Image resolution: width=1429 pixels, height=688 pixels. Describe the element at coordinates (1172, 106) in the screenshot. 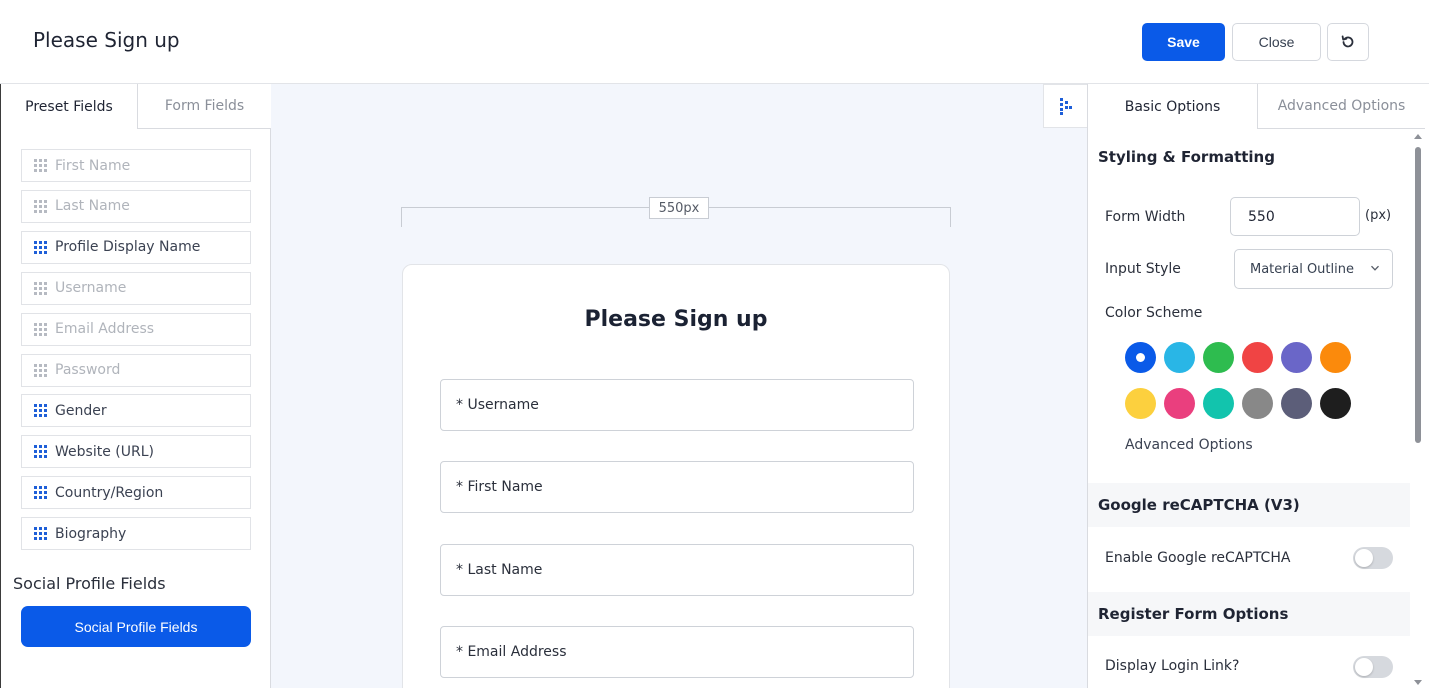

I see `tab-basic-options: Basic Options` at that location.